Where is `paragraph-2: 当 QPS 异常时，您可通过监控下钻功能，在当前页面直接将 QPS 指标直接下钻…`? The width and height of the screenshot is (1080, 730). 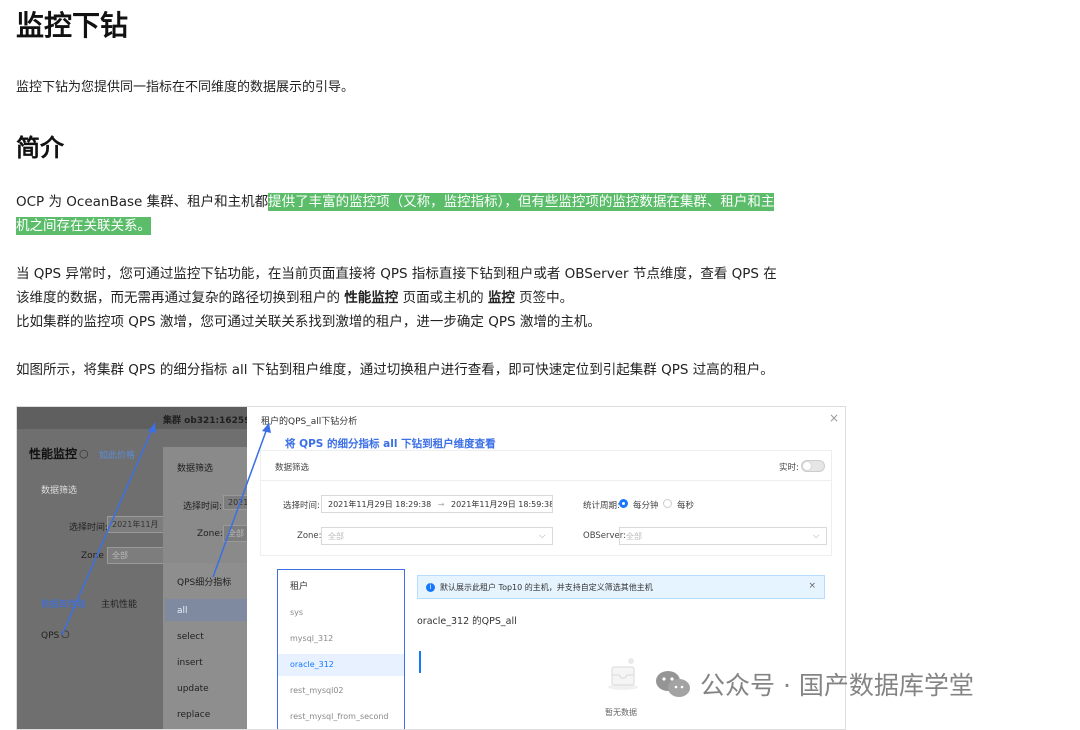 paragraph-2: 当 QPS 异常时，您可通过监控下钻功能，在当前页面直接将 QPS 指标直接下钻… is located at coordinates (436, 298).